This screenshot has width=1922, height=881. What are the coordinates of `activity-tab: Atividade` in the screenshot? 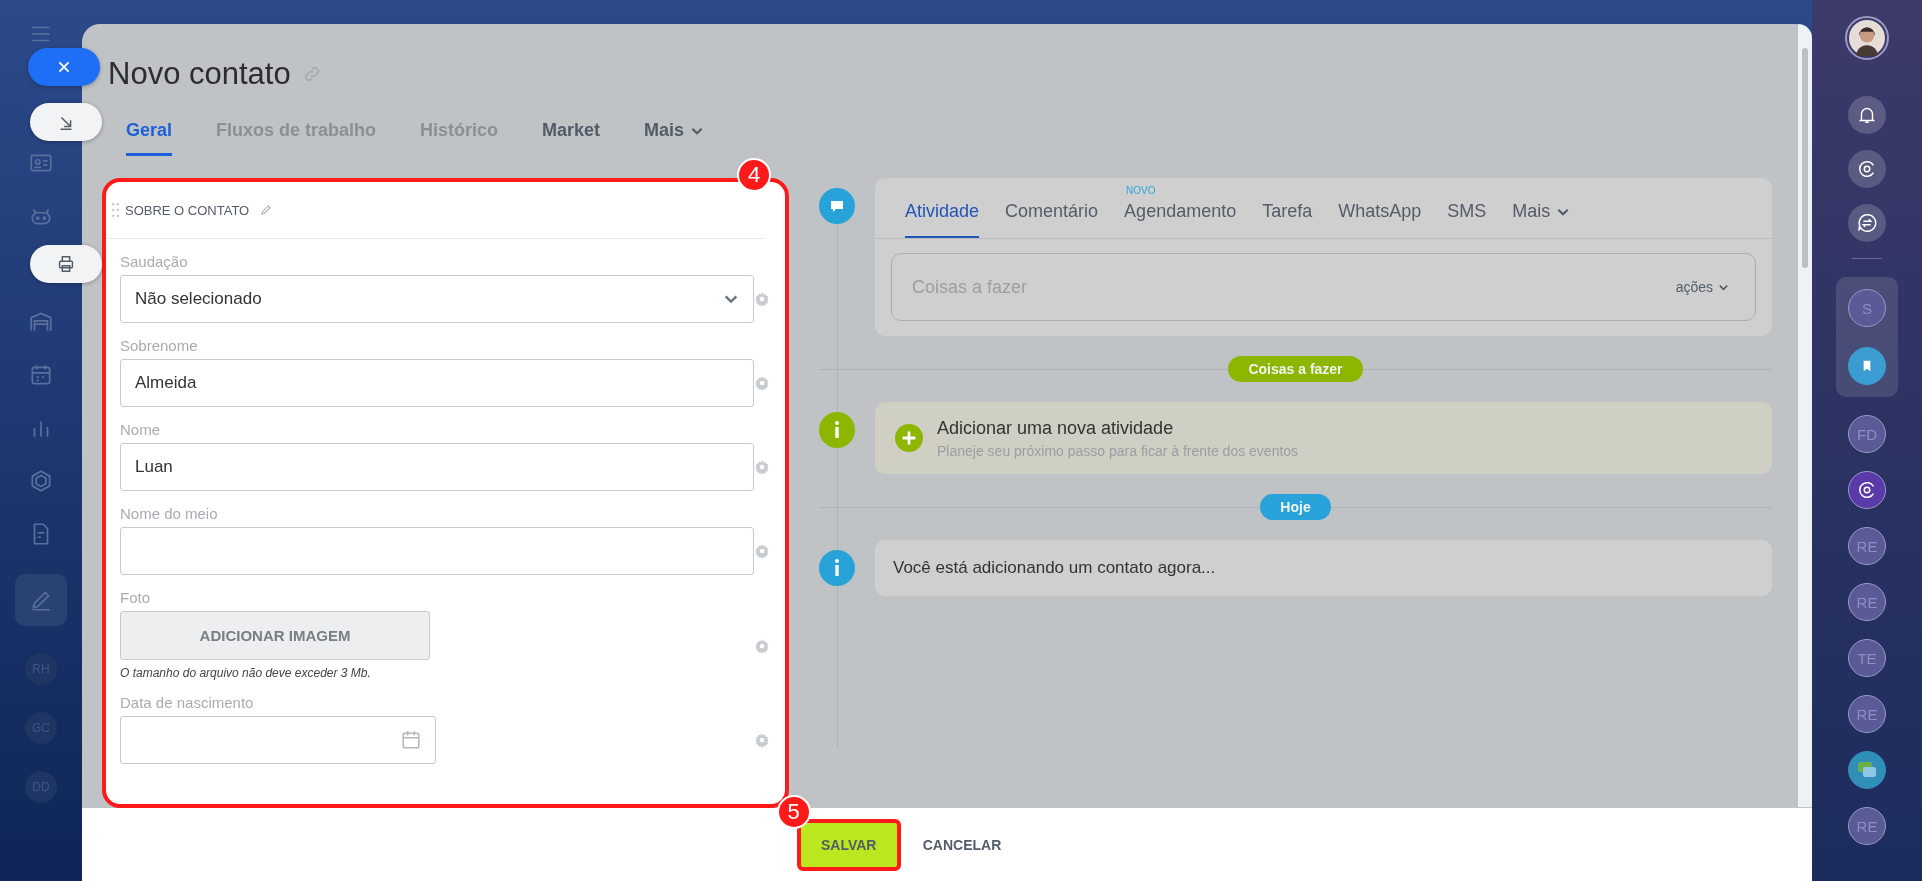 It's located at (942, 219).